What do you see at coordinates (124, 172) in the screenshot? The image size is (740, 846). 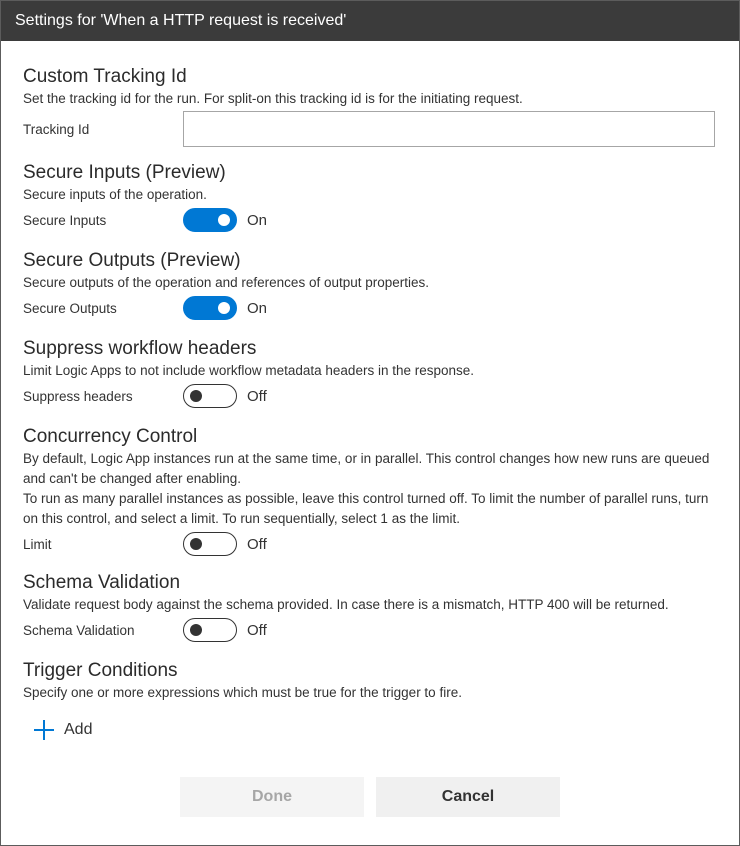 I see `secure-inputs-title: Secure Inputs (Preview)` at bounding box center [124, 172].